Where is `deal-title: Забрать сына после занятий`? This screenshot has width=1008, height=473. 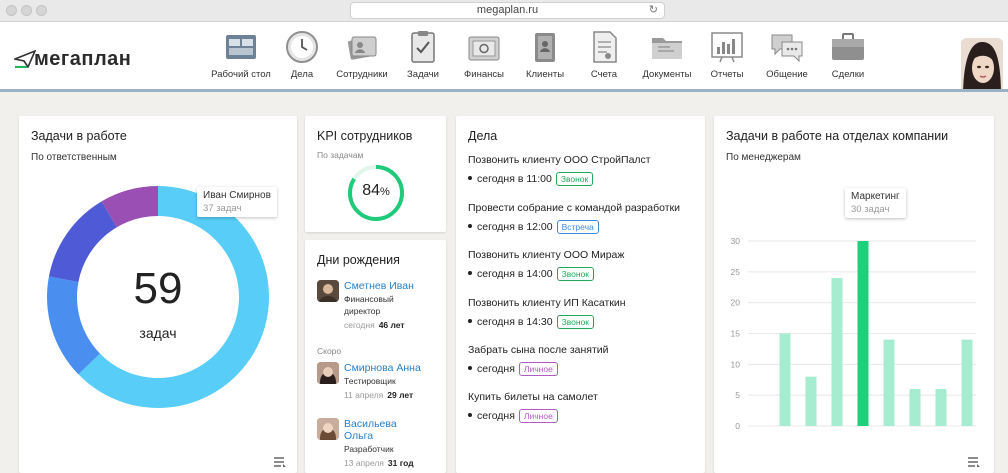
deal-title: Забрать сына после занятий is located at coordinates (586, 350).